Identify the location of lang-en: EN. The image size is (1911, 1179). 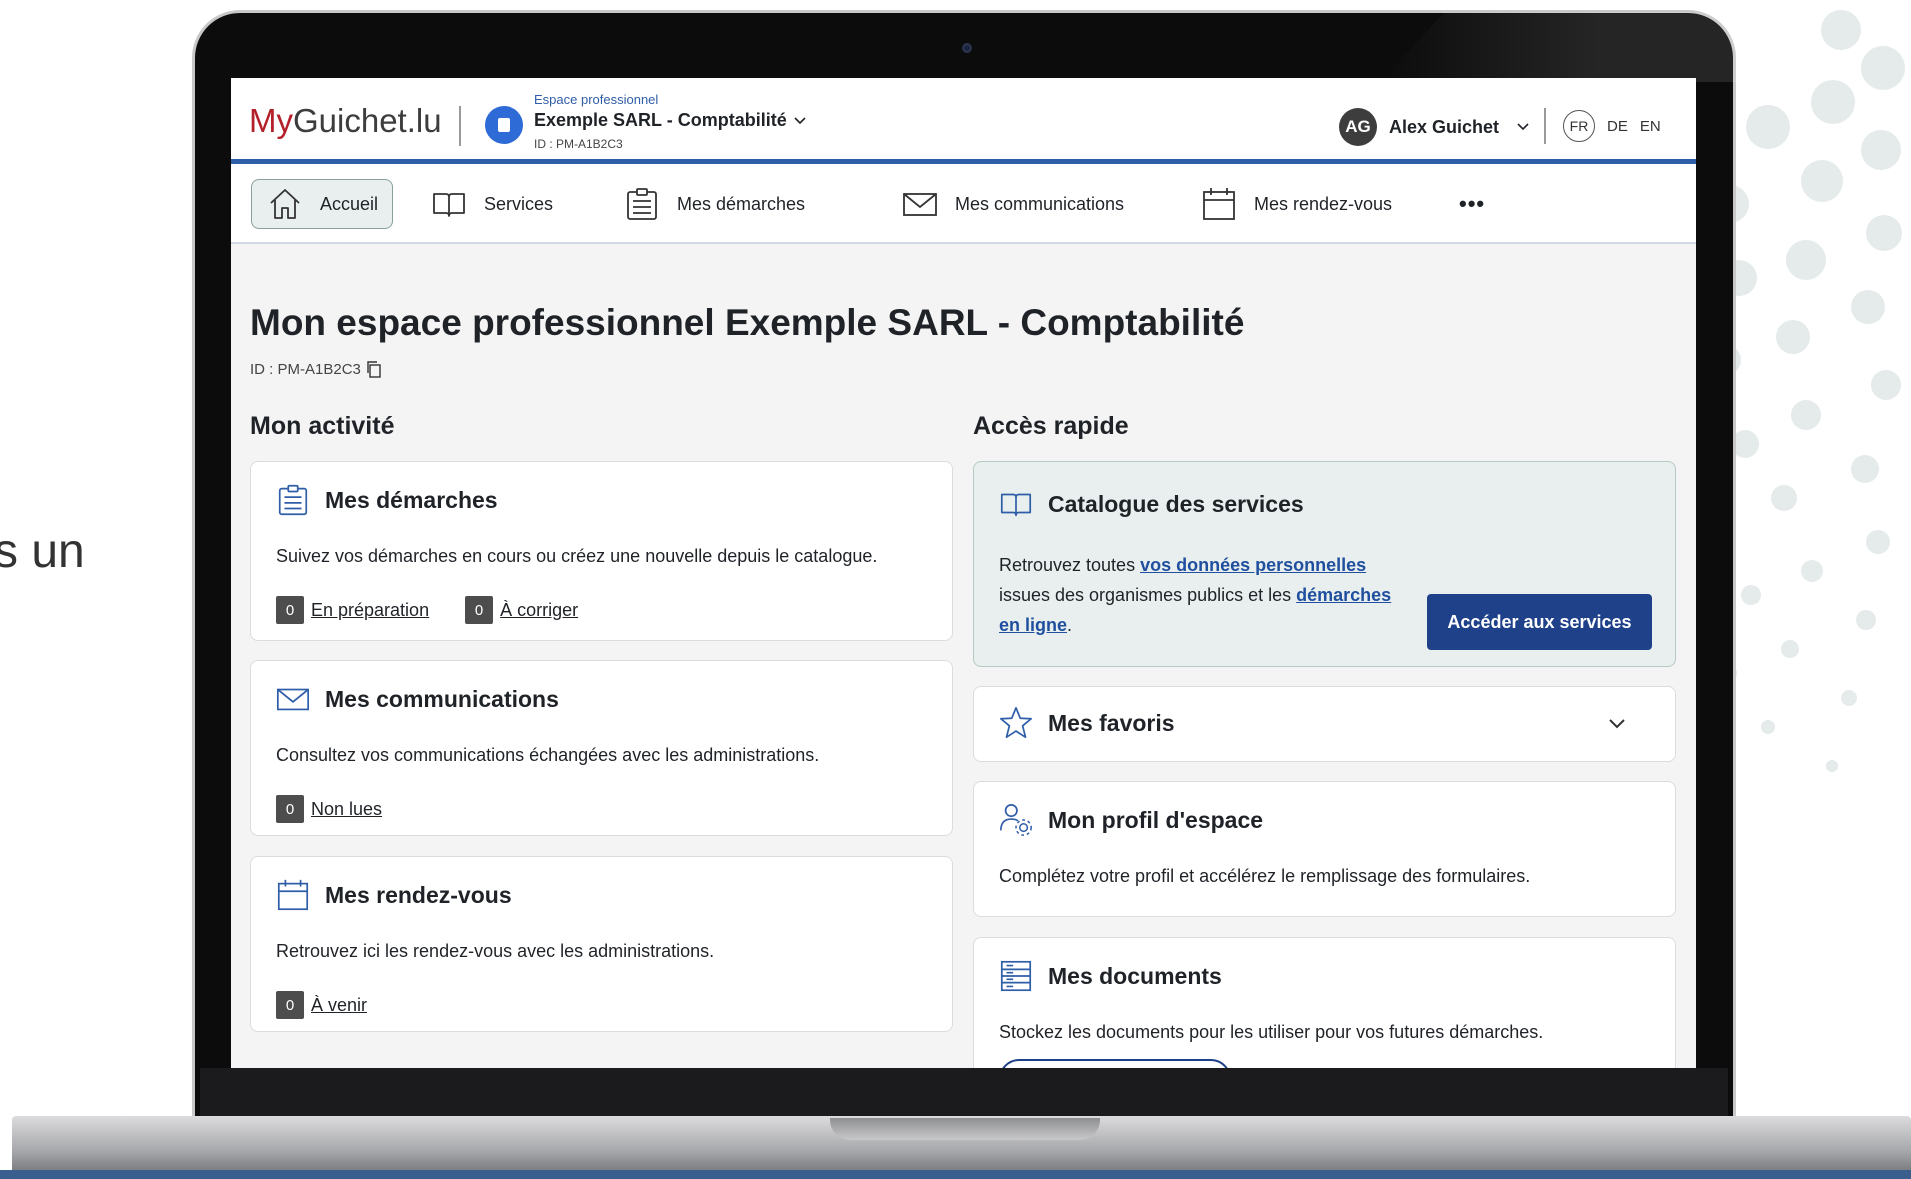
(1650, 126).